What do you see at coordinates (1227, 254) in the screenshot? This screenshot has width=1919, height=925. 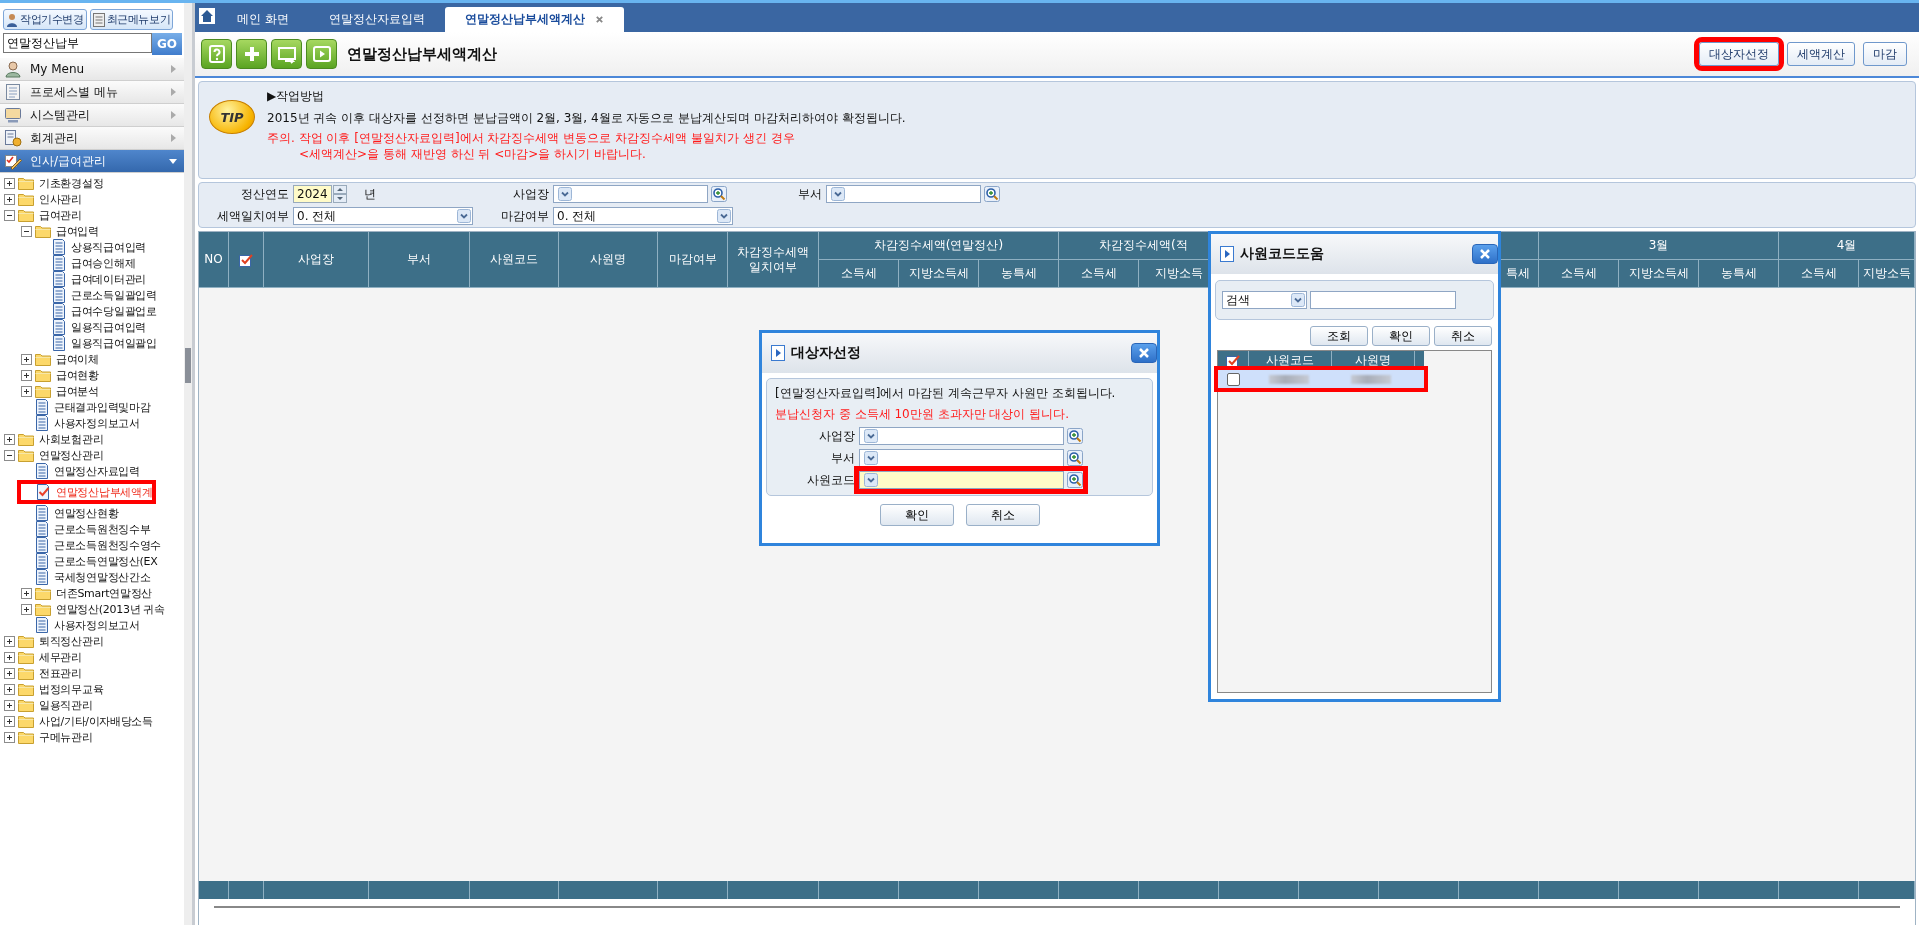 I see `play-icon` at bounding box center [1227, 254].